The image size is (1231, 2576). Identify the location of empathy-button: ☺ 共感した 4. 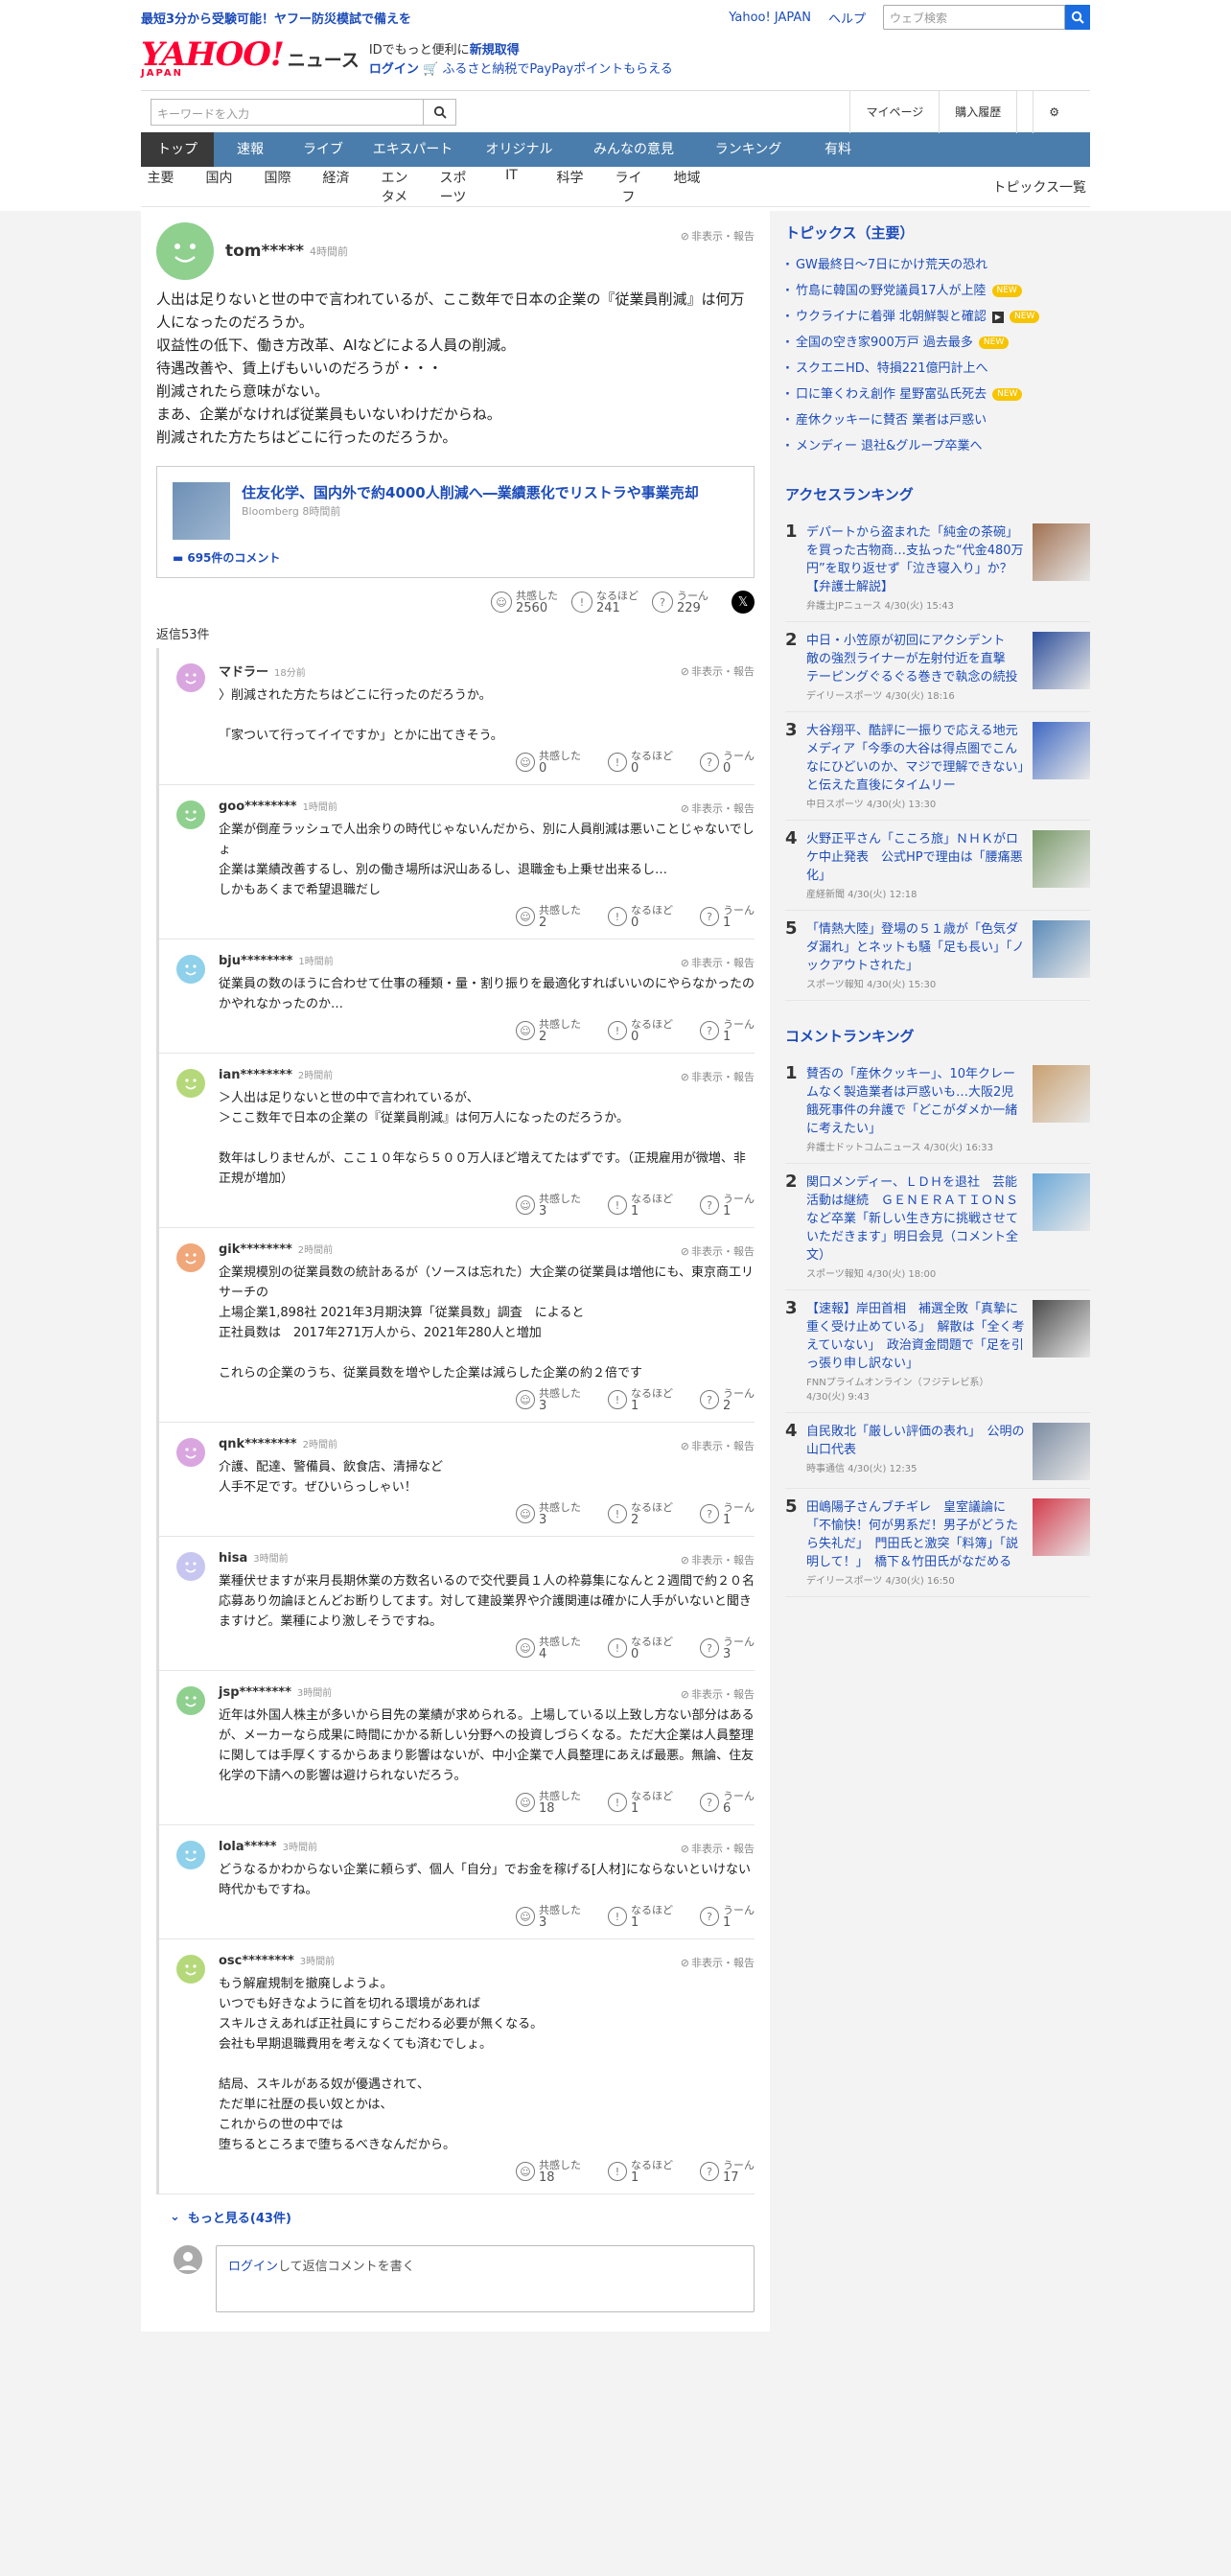
(548, 1648).